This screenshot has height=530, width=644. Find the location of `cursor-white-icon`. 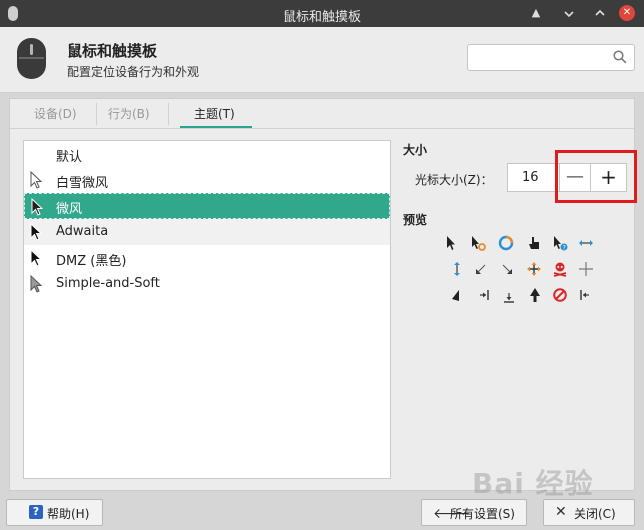

cursor-white-icon is located at coordinates (36, 180).